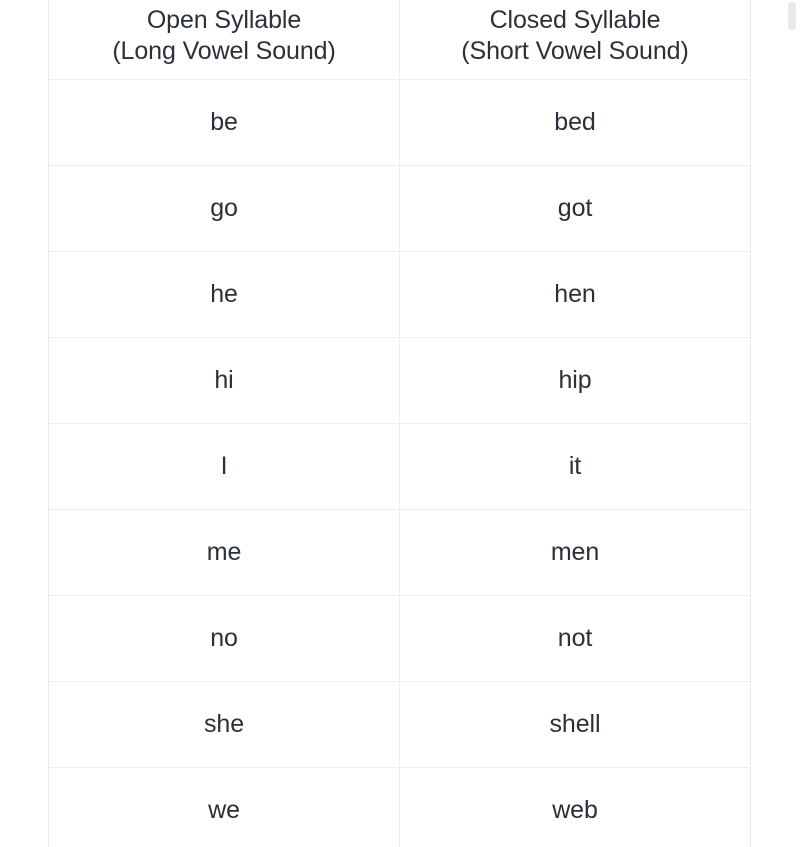  What do you see at coordinates (224, 51) in the screenshot?
I see `column-header-open-syllable-line2: (Long Vowel Sound)` at bounding box center [224, 51].